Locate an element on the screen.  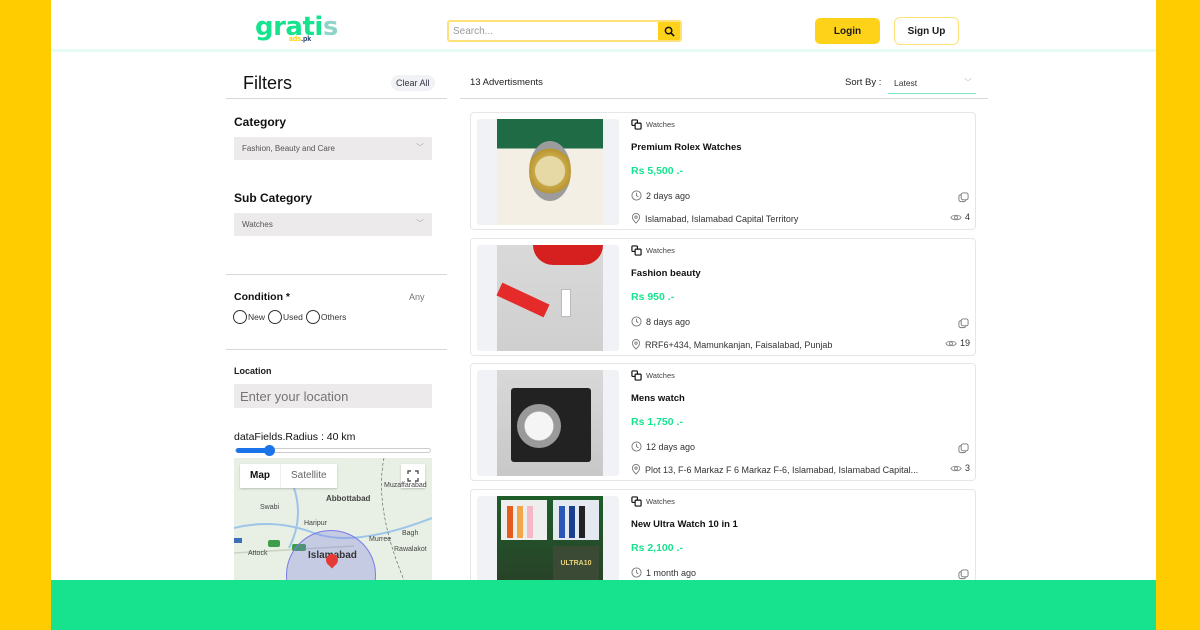
tab-map: Map is located at coordinates (260, 476).